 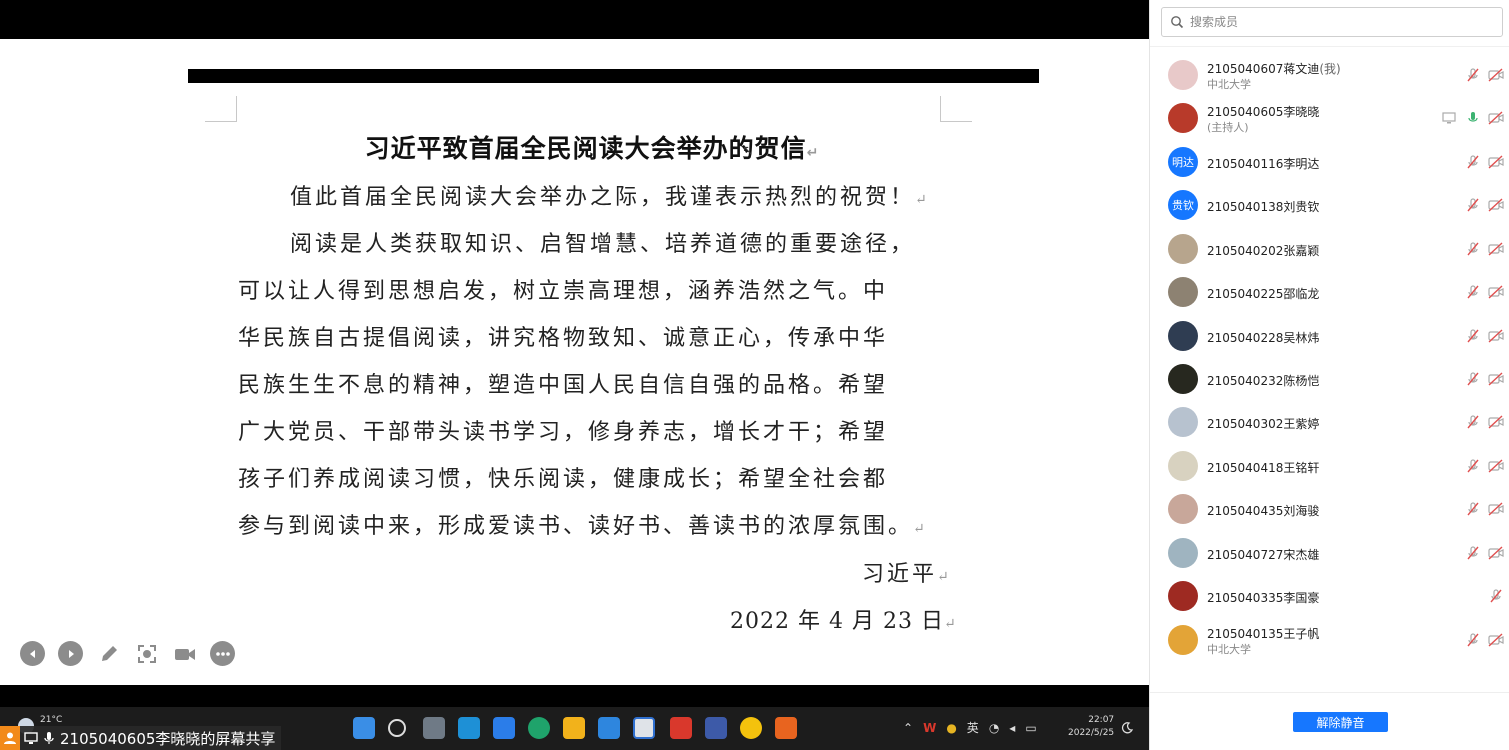 I want to click on prev-slide-icon, so click(x=32, y=653).